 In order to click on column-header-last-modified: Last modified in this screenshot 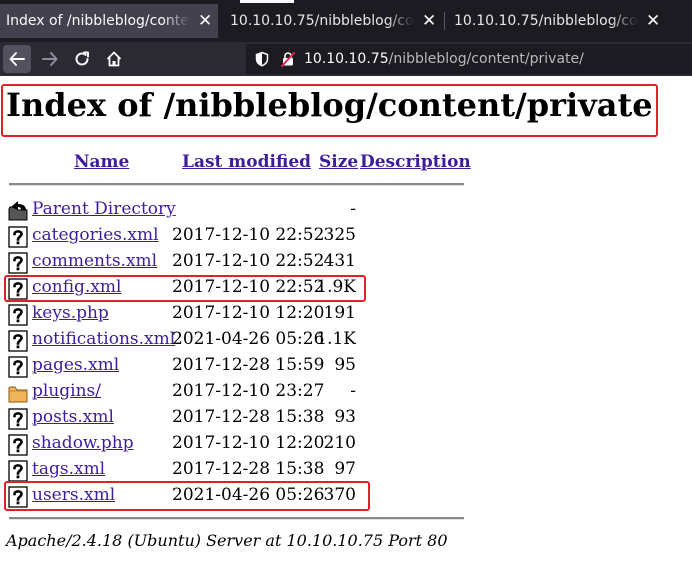, I will do `click(246, 162)`.